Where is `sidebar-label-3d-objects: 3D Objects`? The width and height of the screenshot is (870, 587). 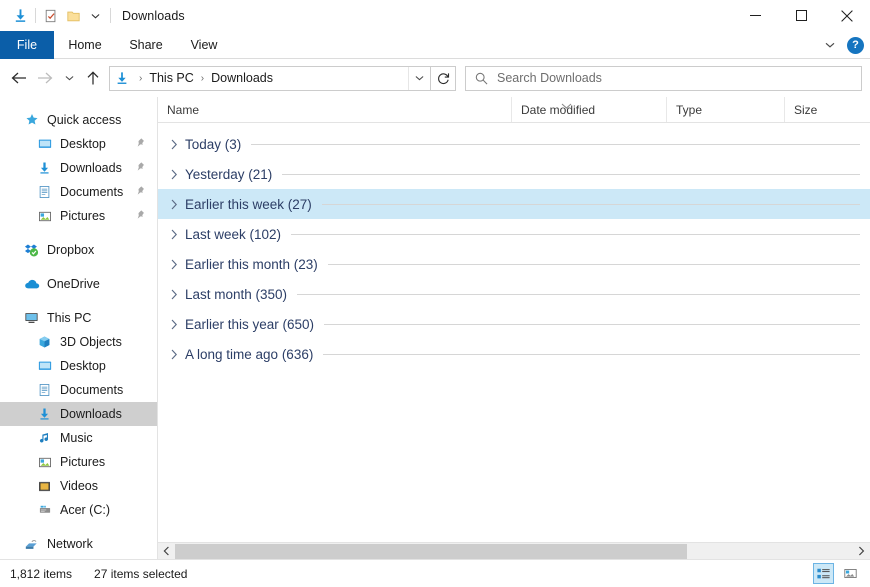
sidebar-label-3d-objects: 3D Objects is located at coordinates (91, 342).